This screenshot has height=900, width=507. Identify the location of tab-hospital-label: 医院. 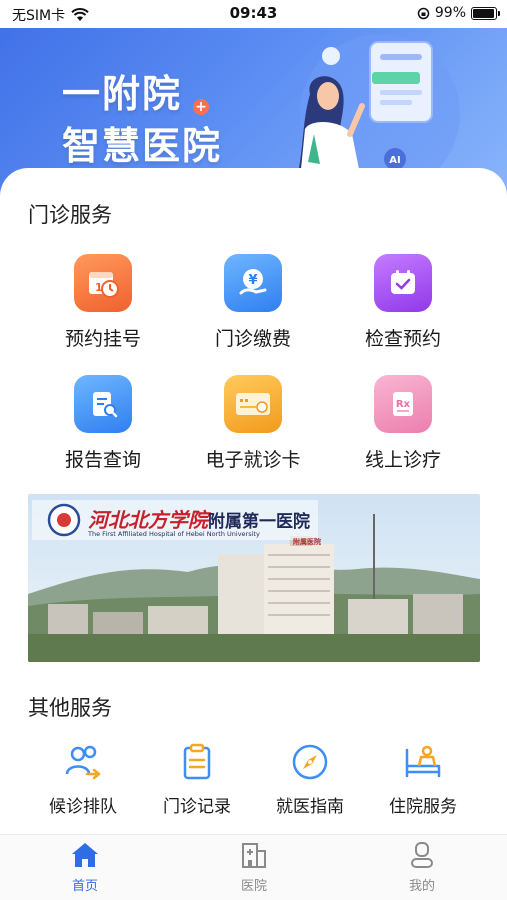
(253, 886).